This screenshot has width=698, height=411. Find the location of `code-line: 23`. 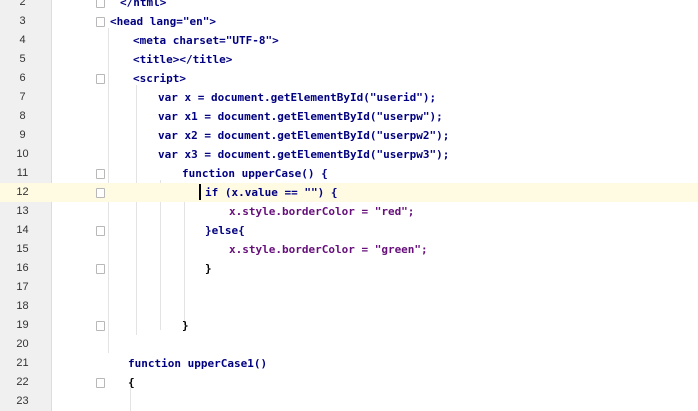

code-line: 23 is located at coordinates (349, 401).